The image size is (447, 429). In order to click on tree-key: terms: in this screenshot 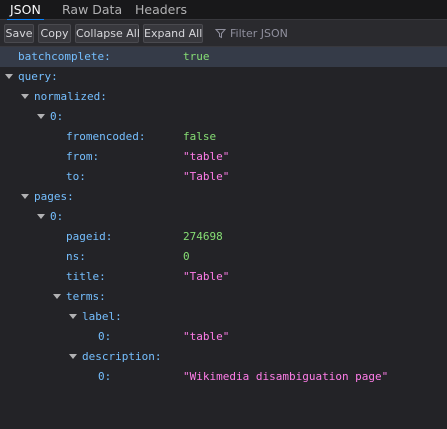, I will do `click(86, 296)`.